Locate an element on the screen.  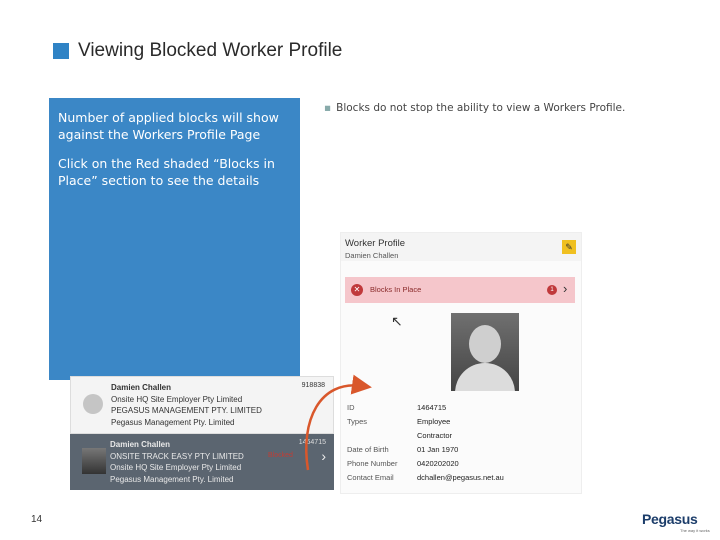
photo-head is located at coordinates (485, 344).